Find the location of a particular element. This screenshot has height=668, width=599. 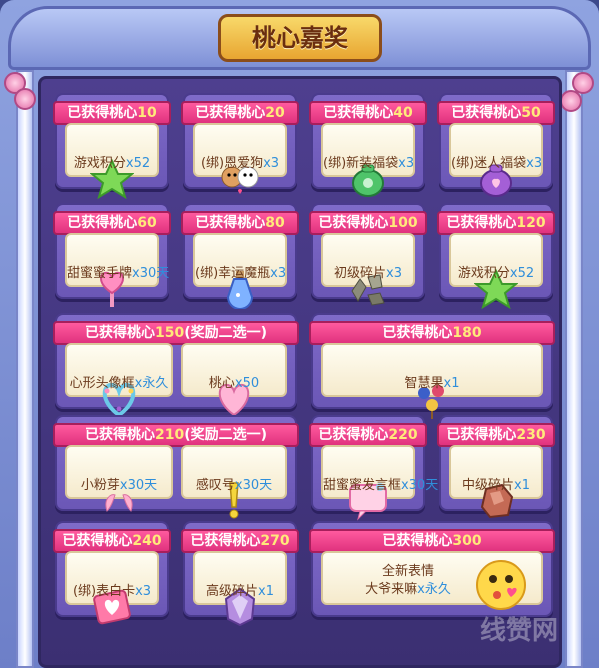

reward-name: (绑)幸运魔瓶x3 is located at coordinates (241, 273).